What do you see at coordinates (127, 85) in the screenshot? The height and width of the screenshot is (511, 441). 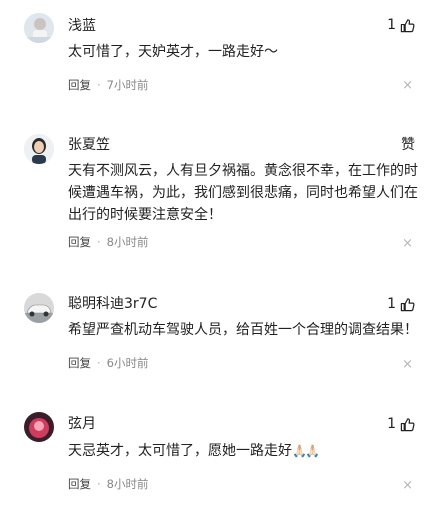 I see `comment-time: 7小时前` at bounding box center [127, 85].